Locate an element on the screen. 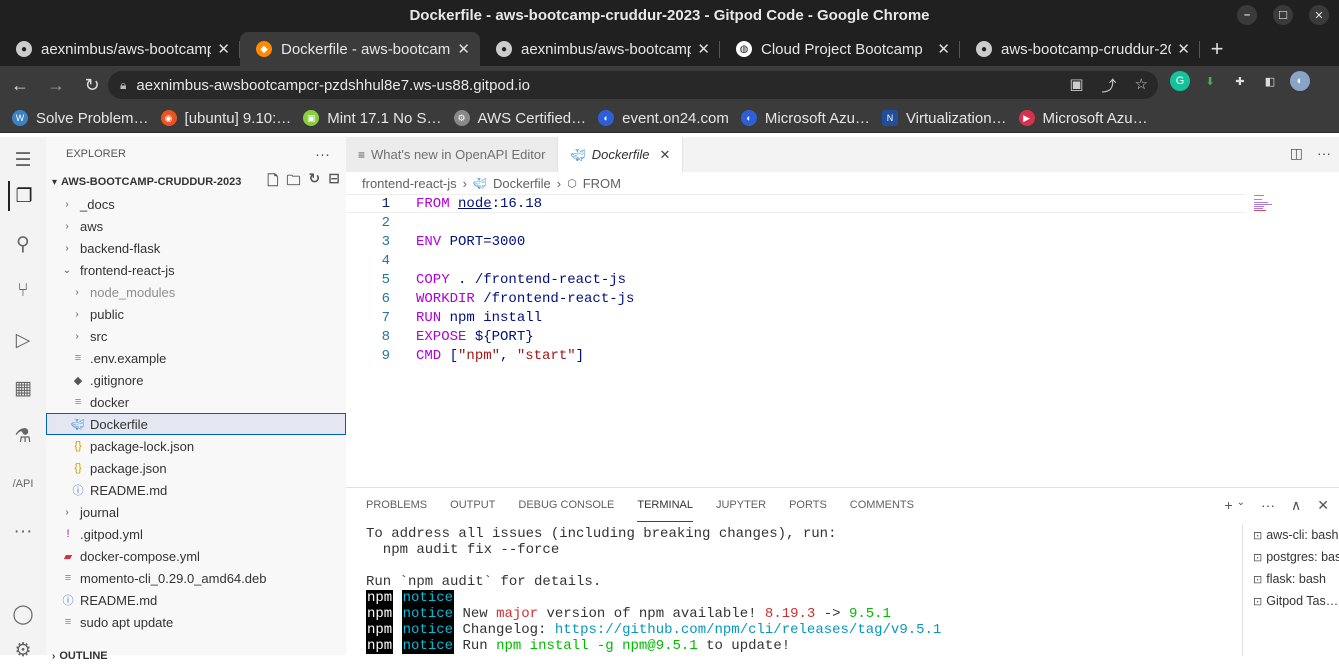 This screenshot has width=1339, height=667. outline-section-header: › OUTLINE is located at coordinates (196, 656).